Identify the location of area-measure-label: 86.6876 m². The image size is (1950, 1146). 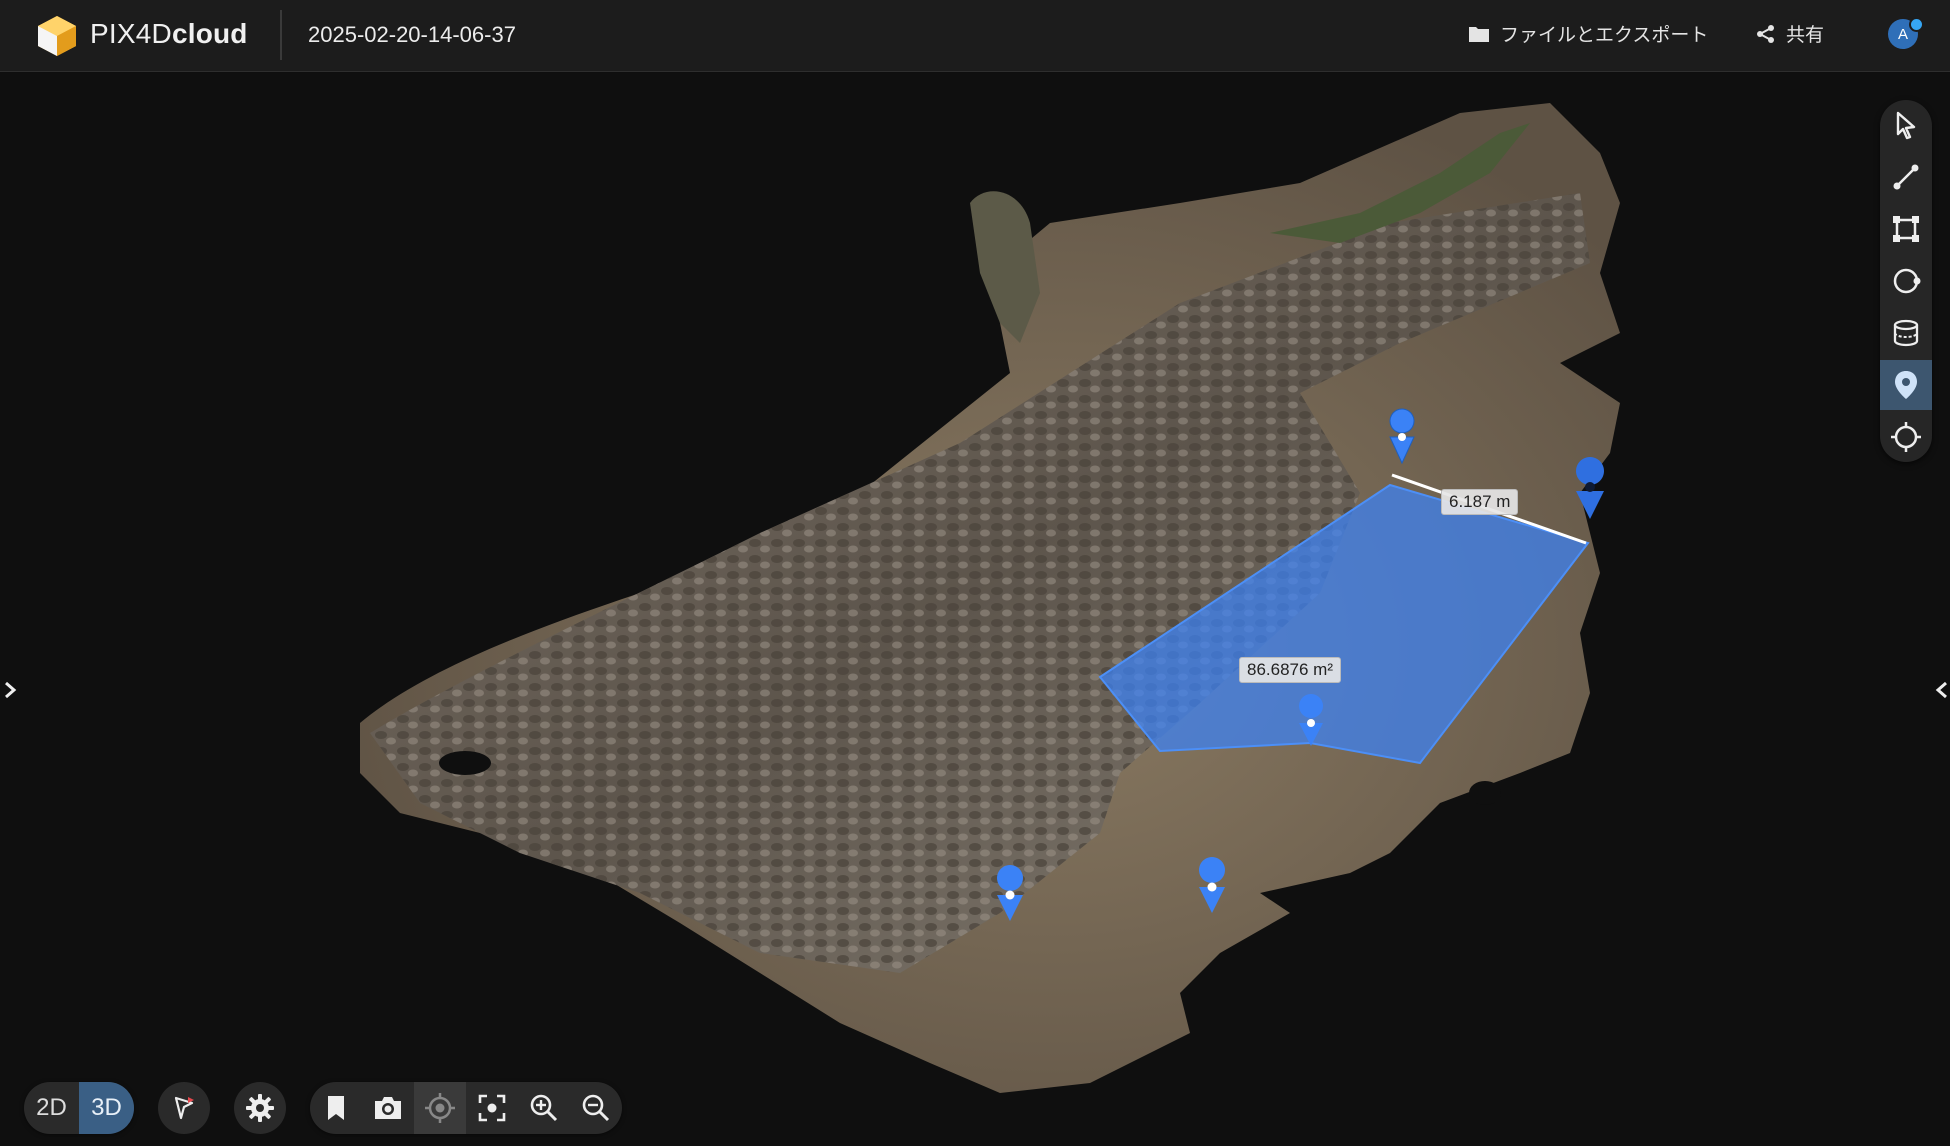
(1290, 670).